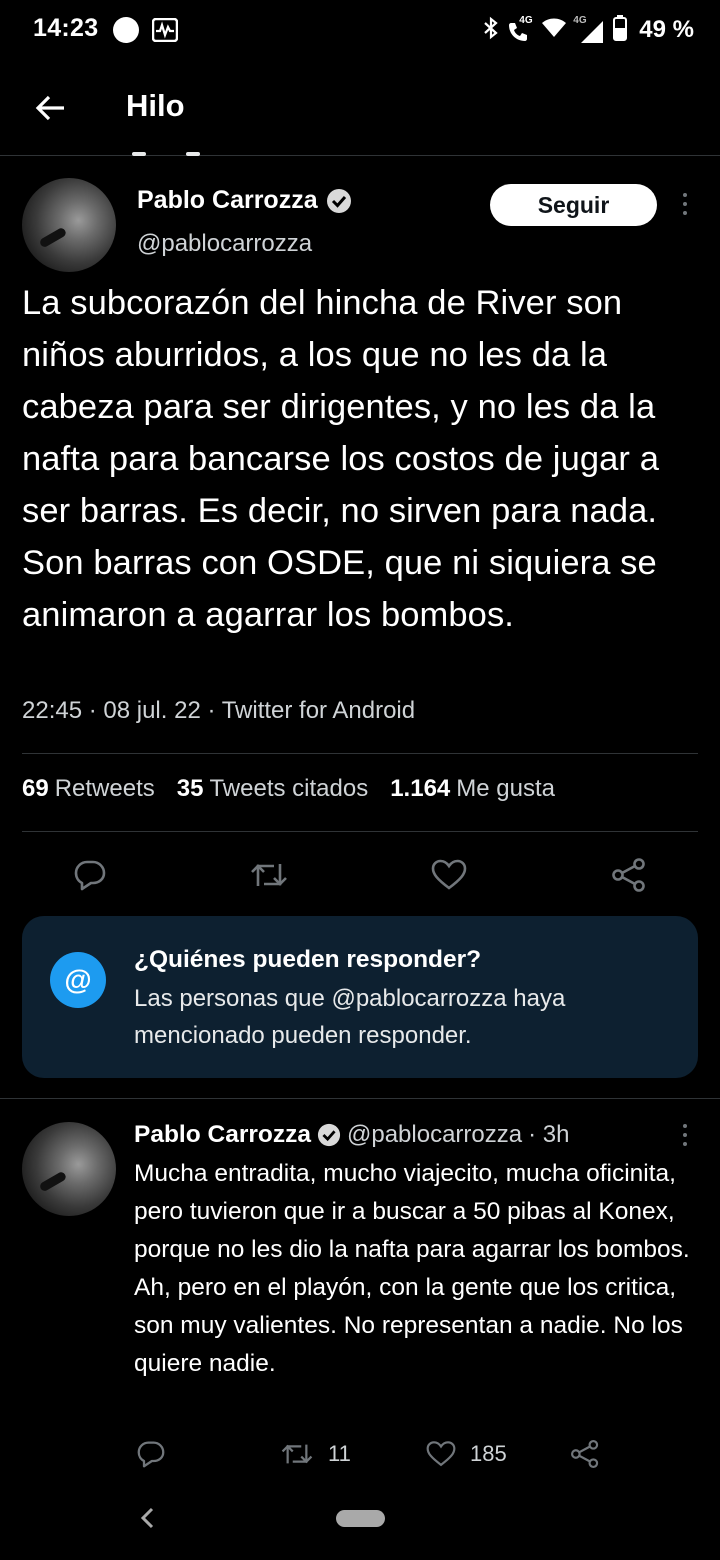  Describe the element at coordinates (69, 225) in the screenshot. I see `avatar` at that location.